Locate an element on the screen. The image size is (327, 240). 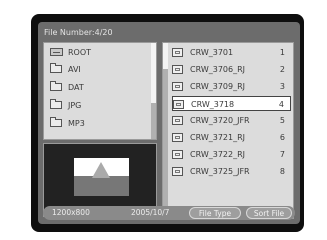
file-scrollbar is located at coordinates (165, 130).